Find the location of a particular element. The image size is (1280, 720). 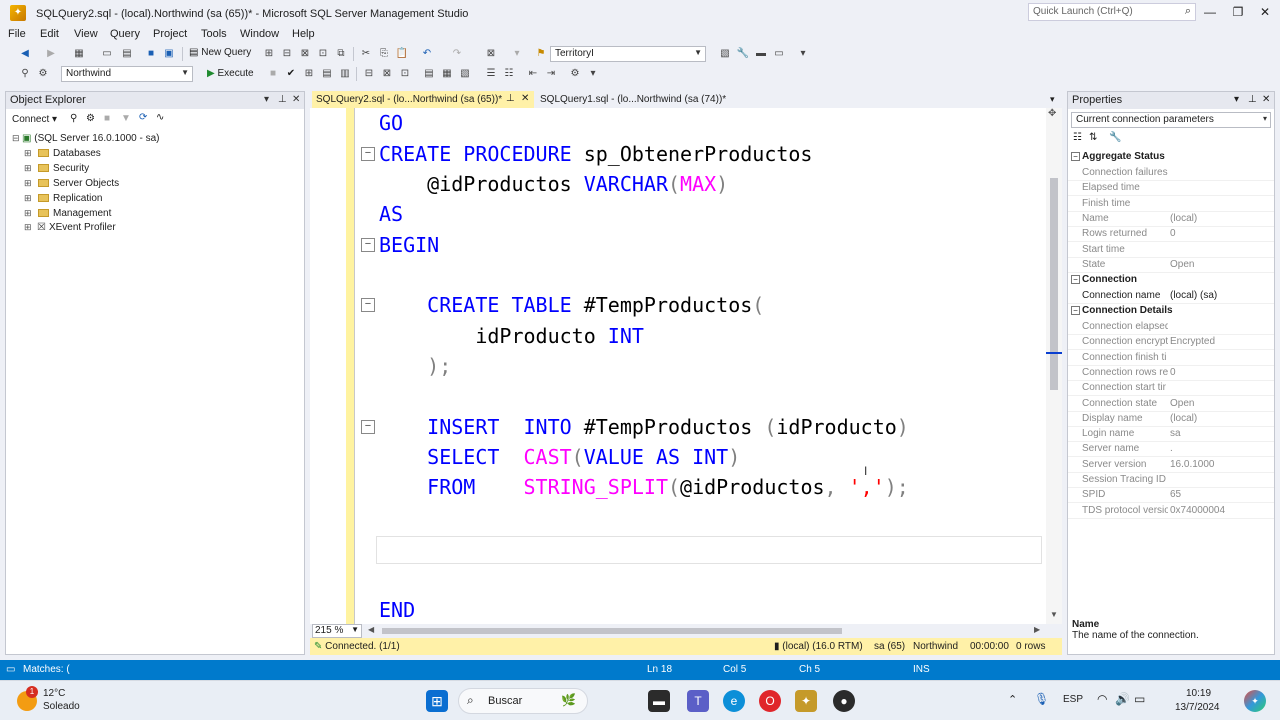

undo-icon: ↶ is located at coordinates (427, 54).